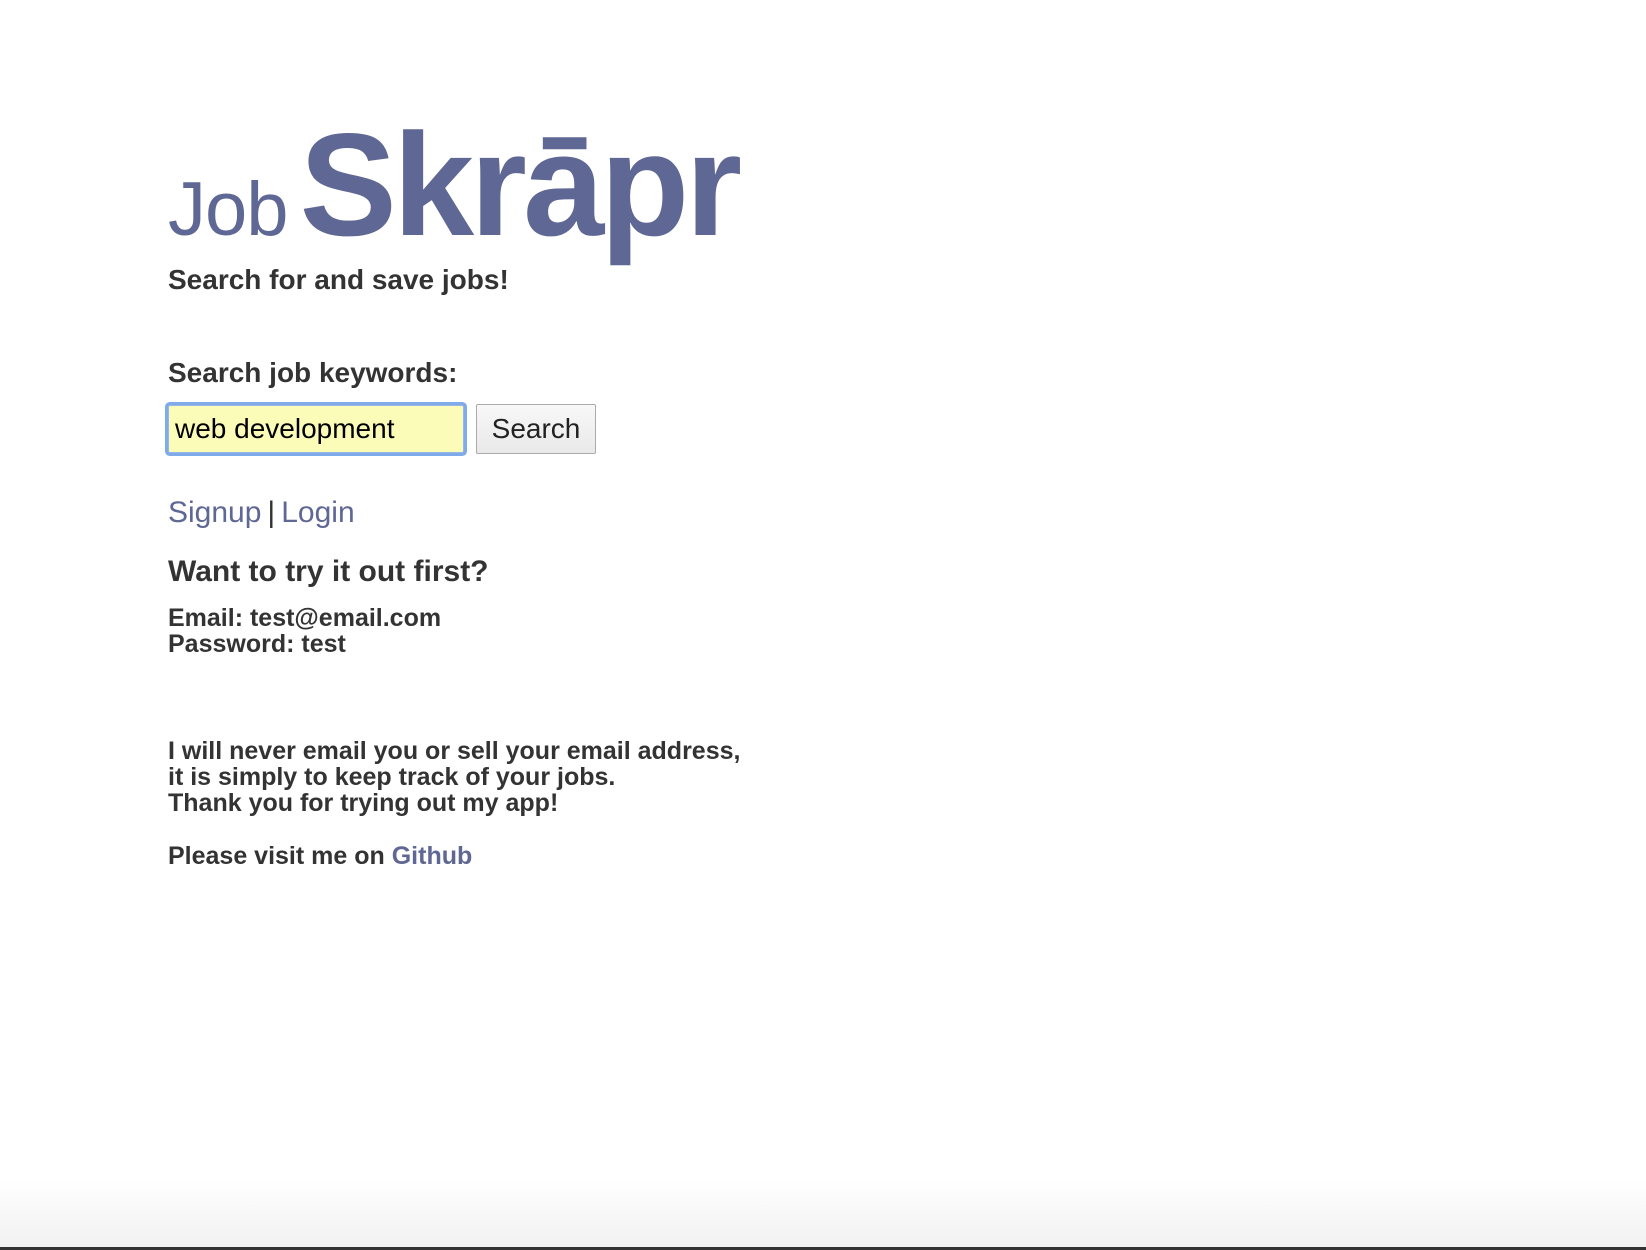 The height and width of the screenshot is (1250, 1646). I want to click on search-label: Search job keywords:, so click(313, 372).